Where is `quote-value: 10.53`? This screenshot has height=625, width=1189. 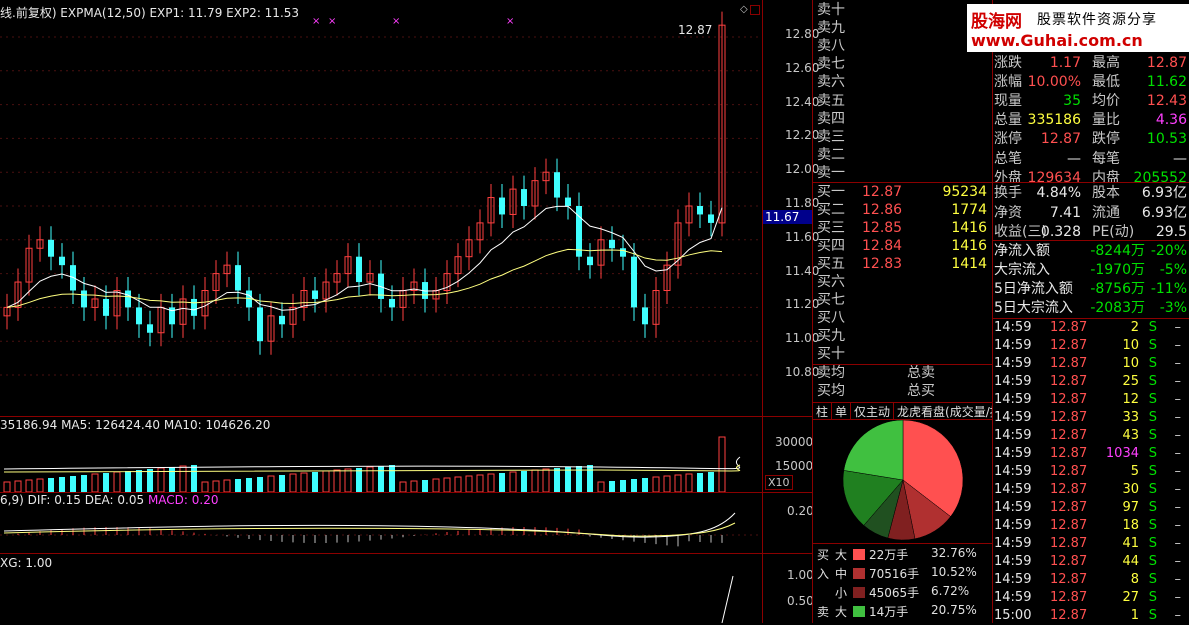 quote-value: 10.53 is located at coordinates (1166, 139).